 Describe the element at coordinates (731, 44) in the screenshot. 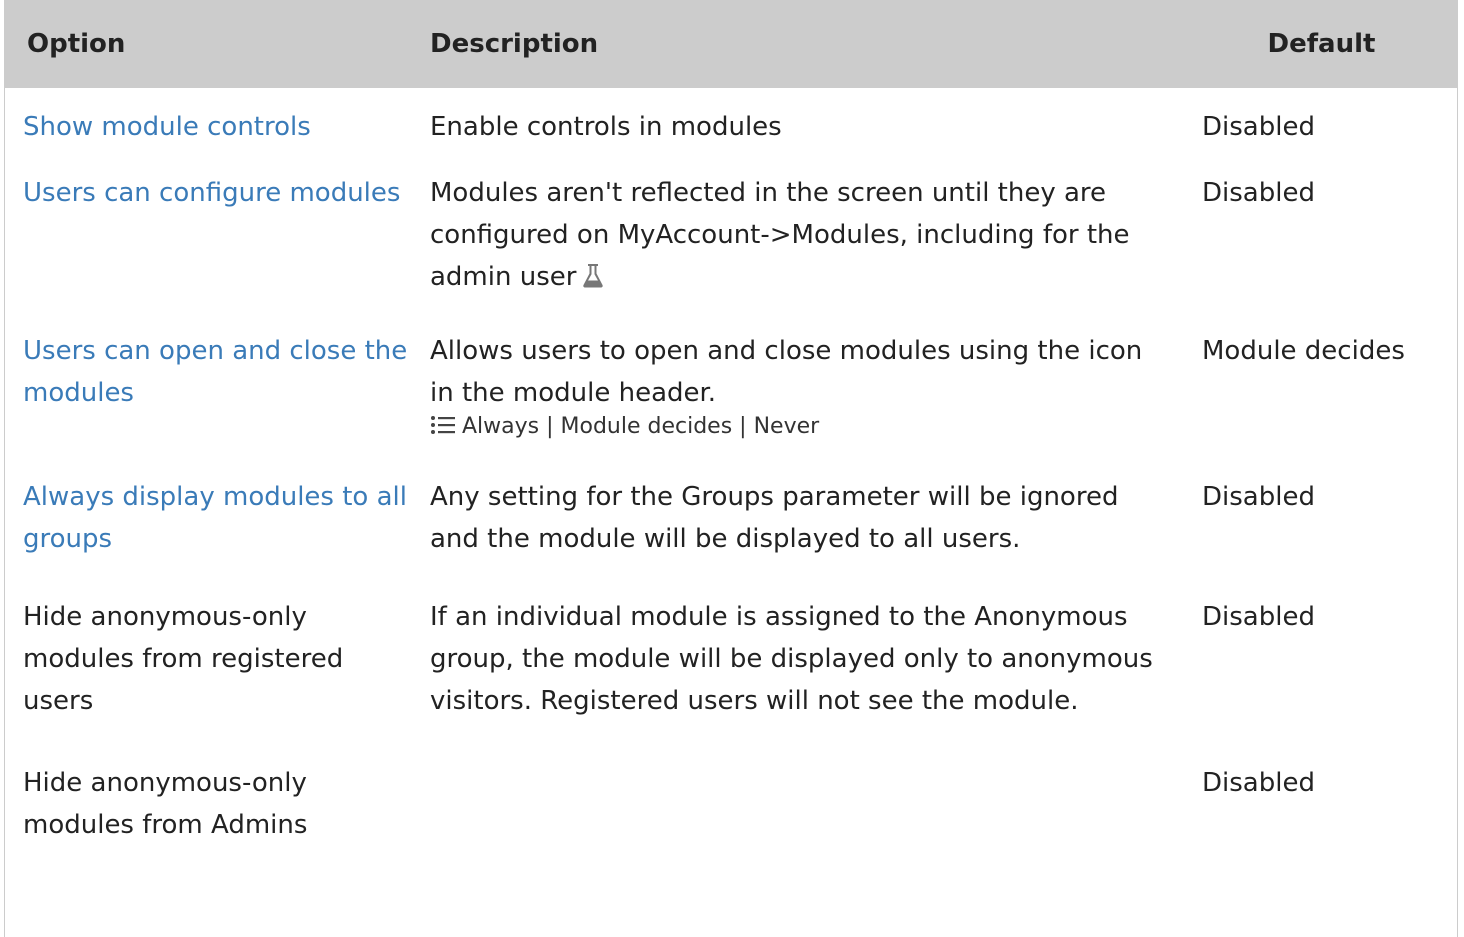

I see `table-header-row: Option Description Default` at that location.